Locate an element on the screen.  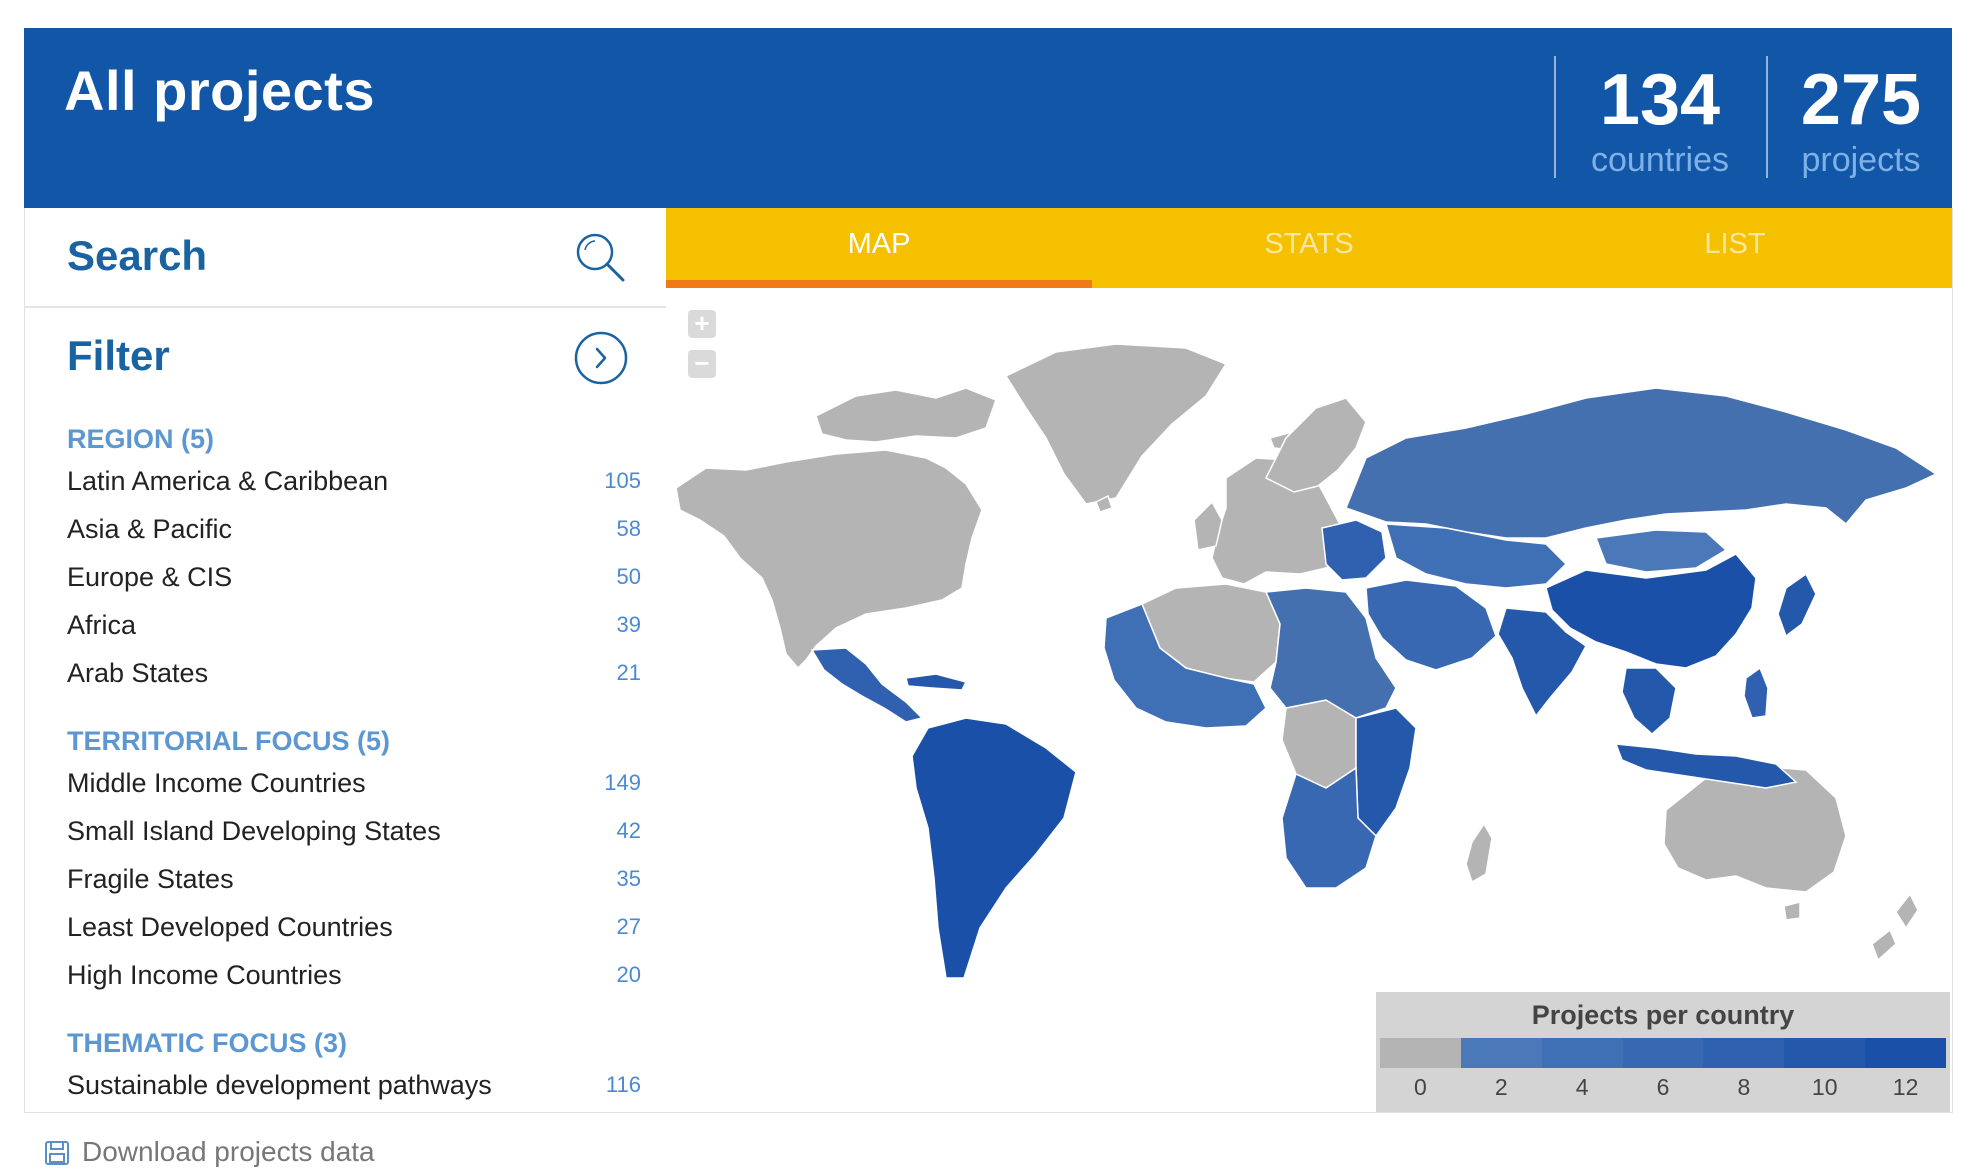
active-tab-indicator is located at coordinates (879, 284).